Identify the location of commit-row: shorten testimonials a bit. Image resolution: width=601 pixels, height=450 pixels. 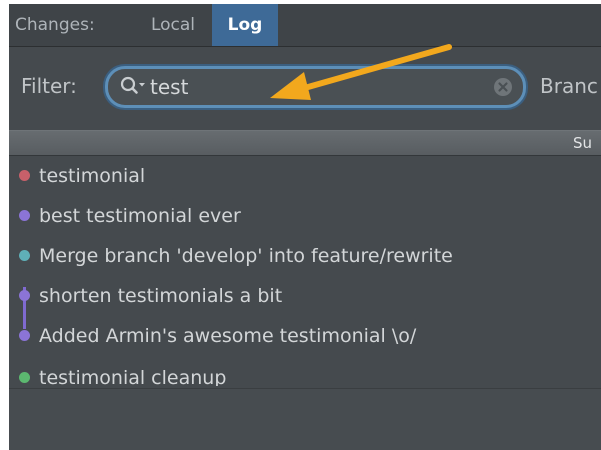
(305, 296).